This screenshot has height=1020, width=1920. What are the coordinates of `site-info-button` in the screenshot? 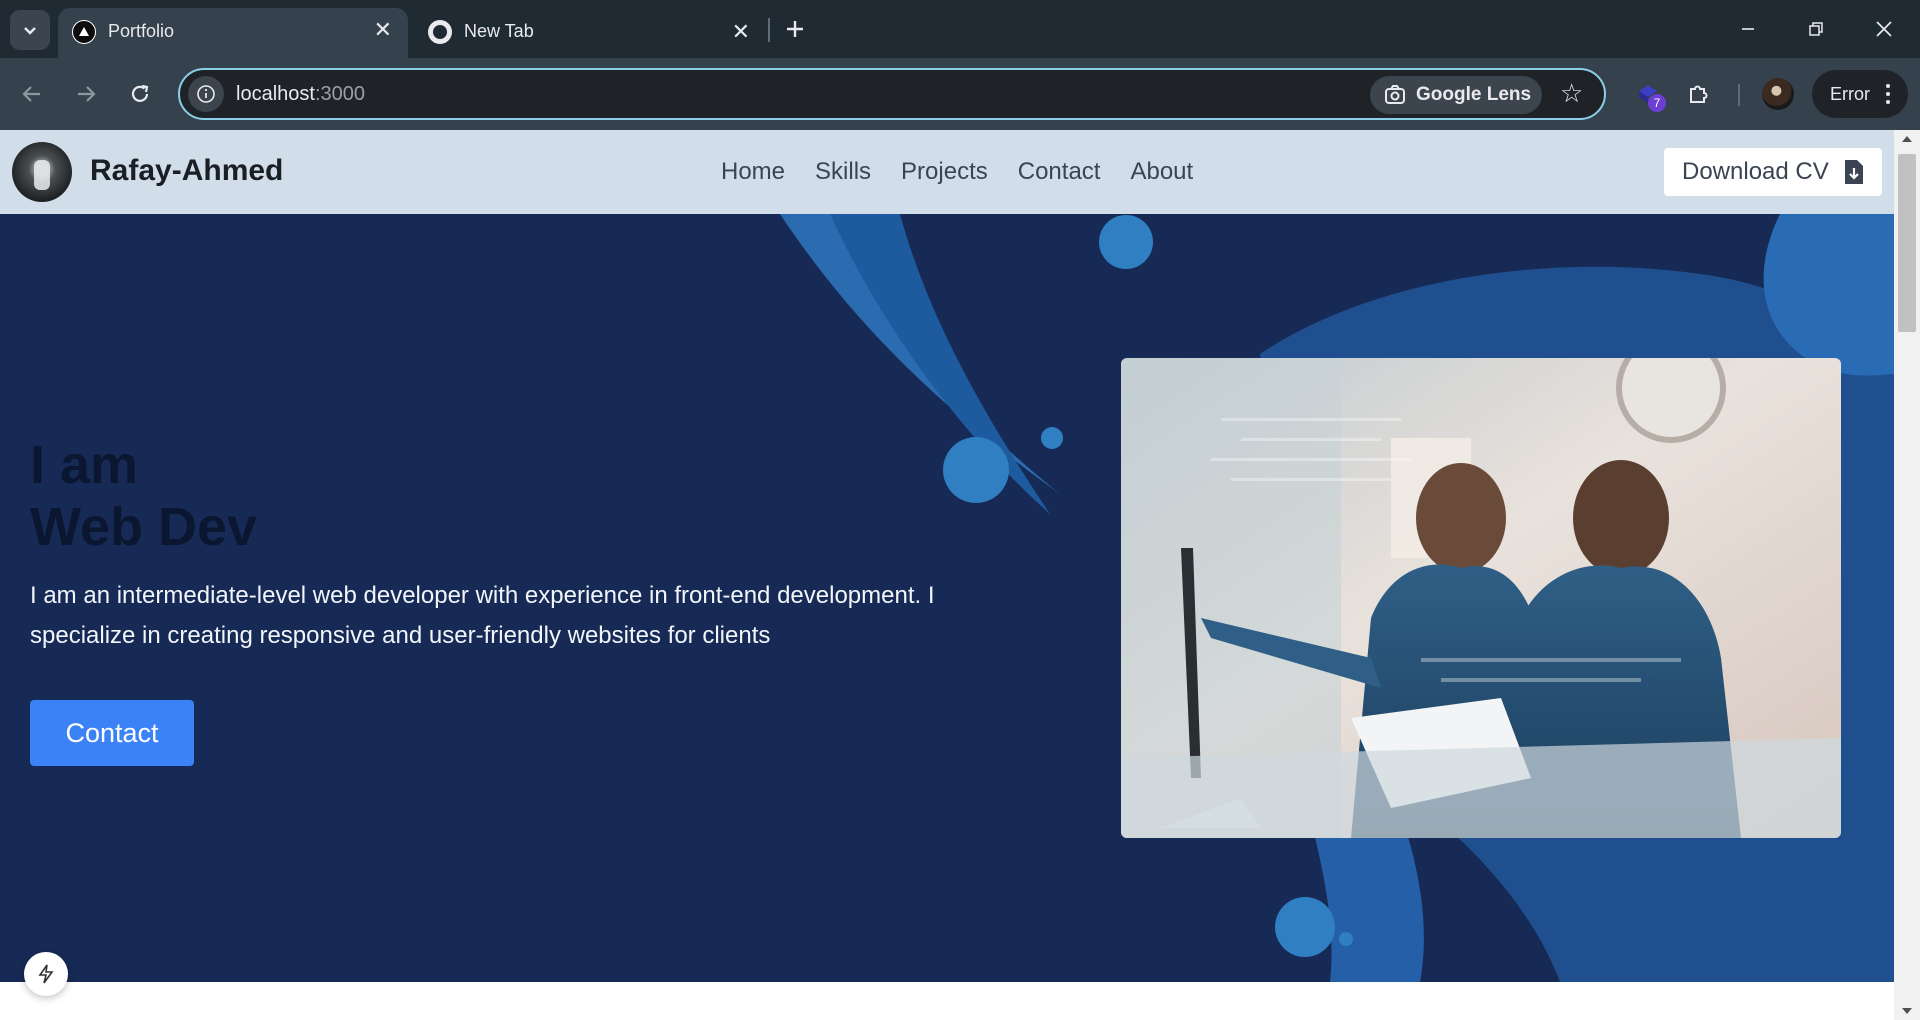 It's located at (206, 94).